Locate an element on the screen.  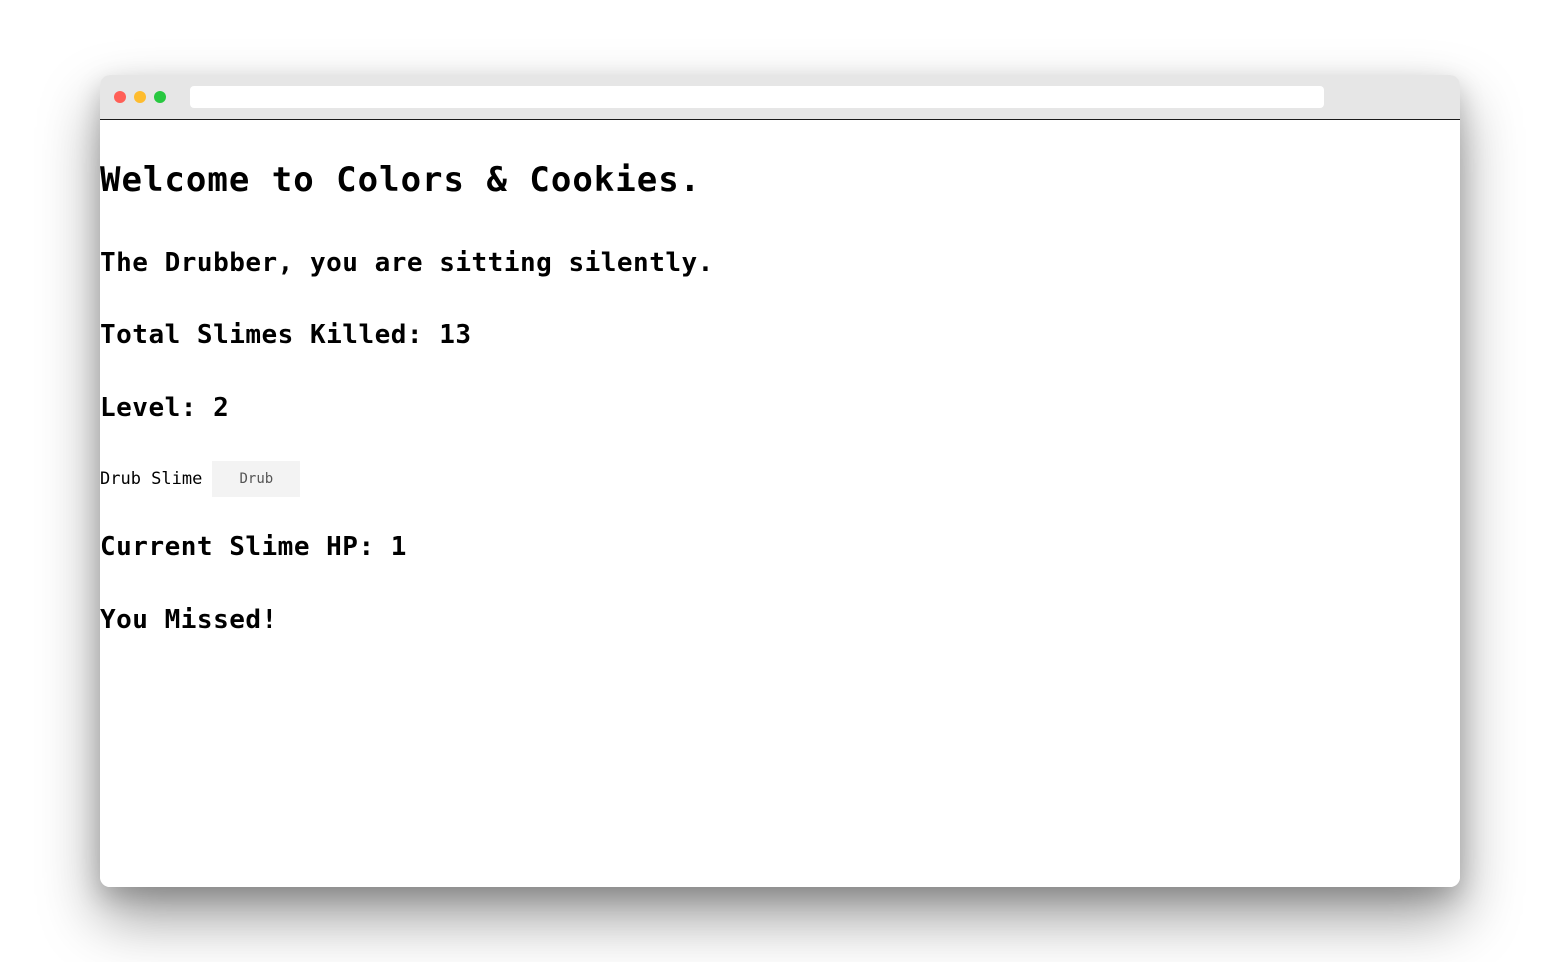
drub-row: Drub Slime Drub is located at coordinates (200, 479).